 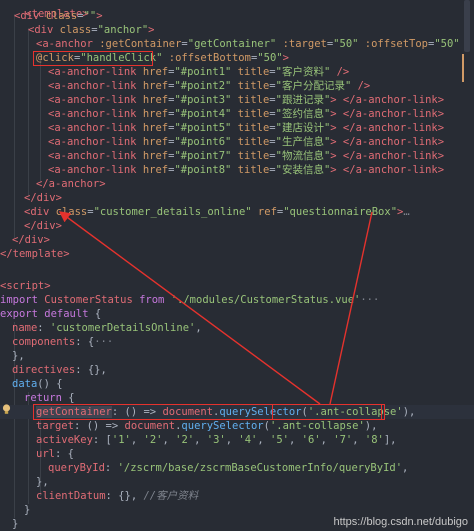 I want to click on arrow-line, so click(x=351, y=308).